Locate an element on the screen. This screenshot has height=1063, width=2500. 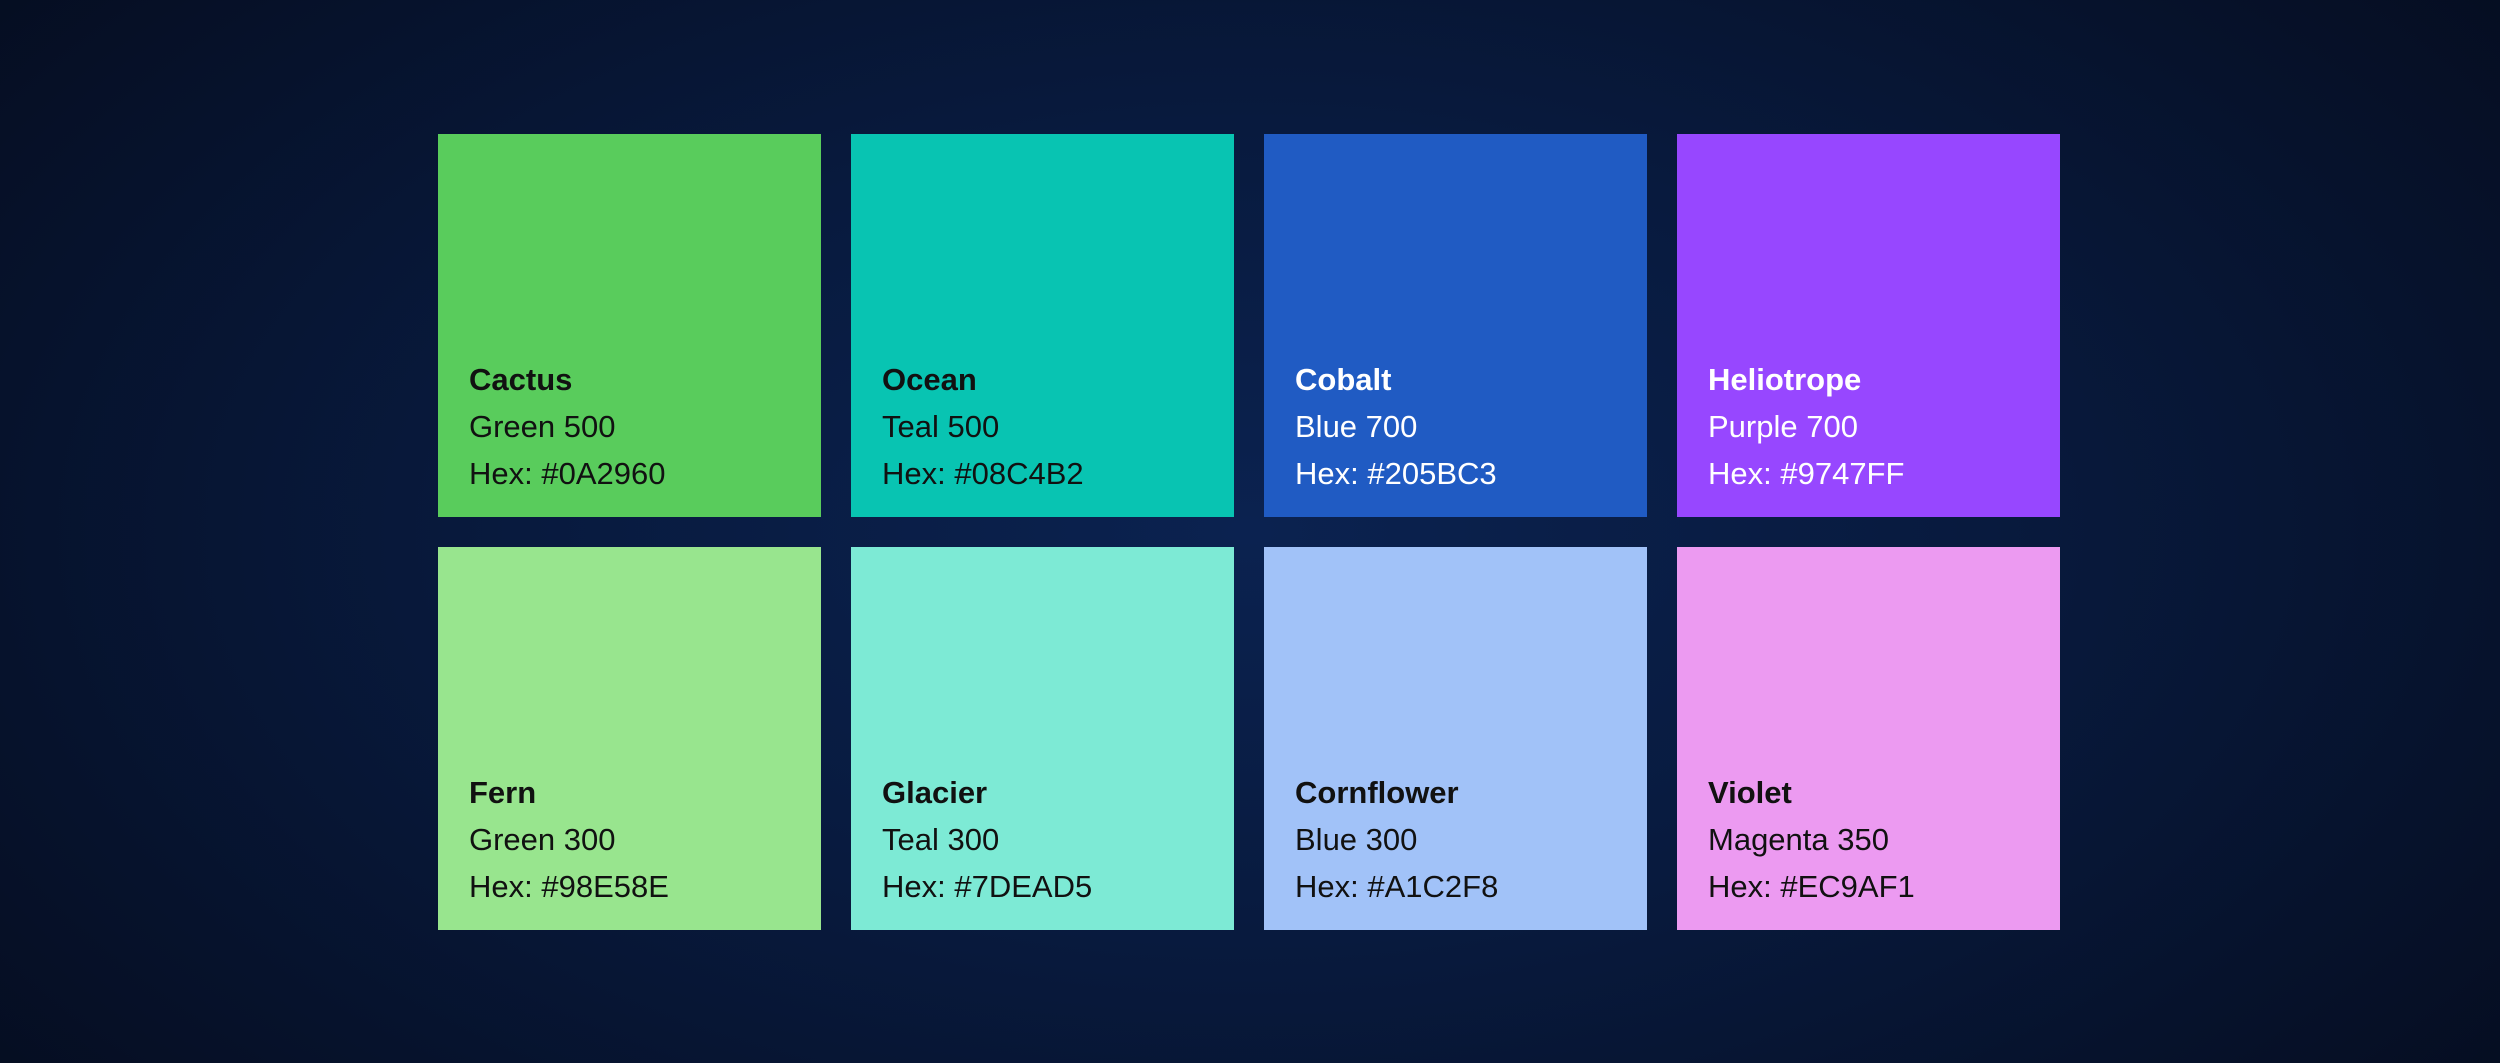
swatch-info: Violet Magenta 350 Hex: #EC9AF1 is located at coordinates (1811, 839).